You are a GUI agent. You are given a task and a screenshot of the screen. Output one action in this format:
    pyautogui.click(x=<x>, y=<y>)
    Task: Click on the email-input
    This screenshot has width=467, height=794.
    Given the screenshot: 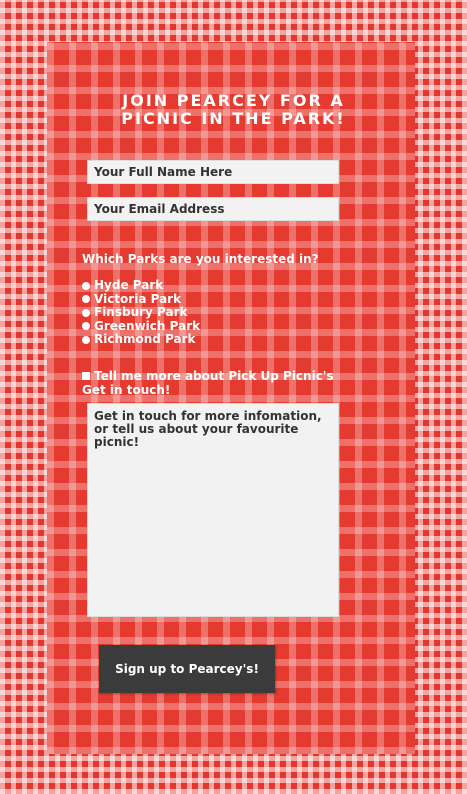 What is the action you would take?
    pyautogui.click(x=213, y=209)
    